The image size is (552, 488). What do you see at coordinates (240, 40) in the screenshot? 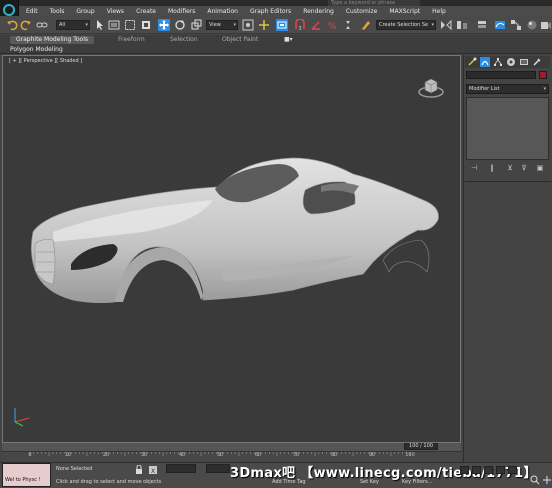
I see `tab-object-paint: Object Paint` at bounding box center [240, 40].